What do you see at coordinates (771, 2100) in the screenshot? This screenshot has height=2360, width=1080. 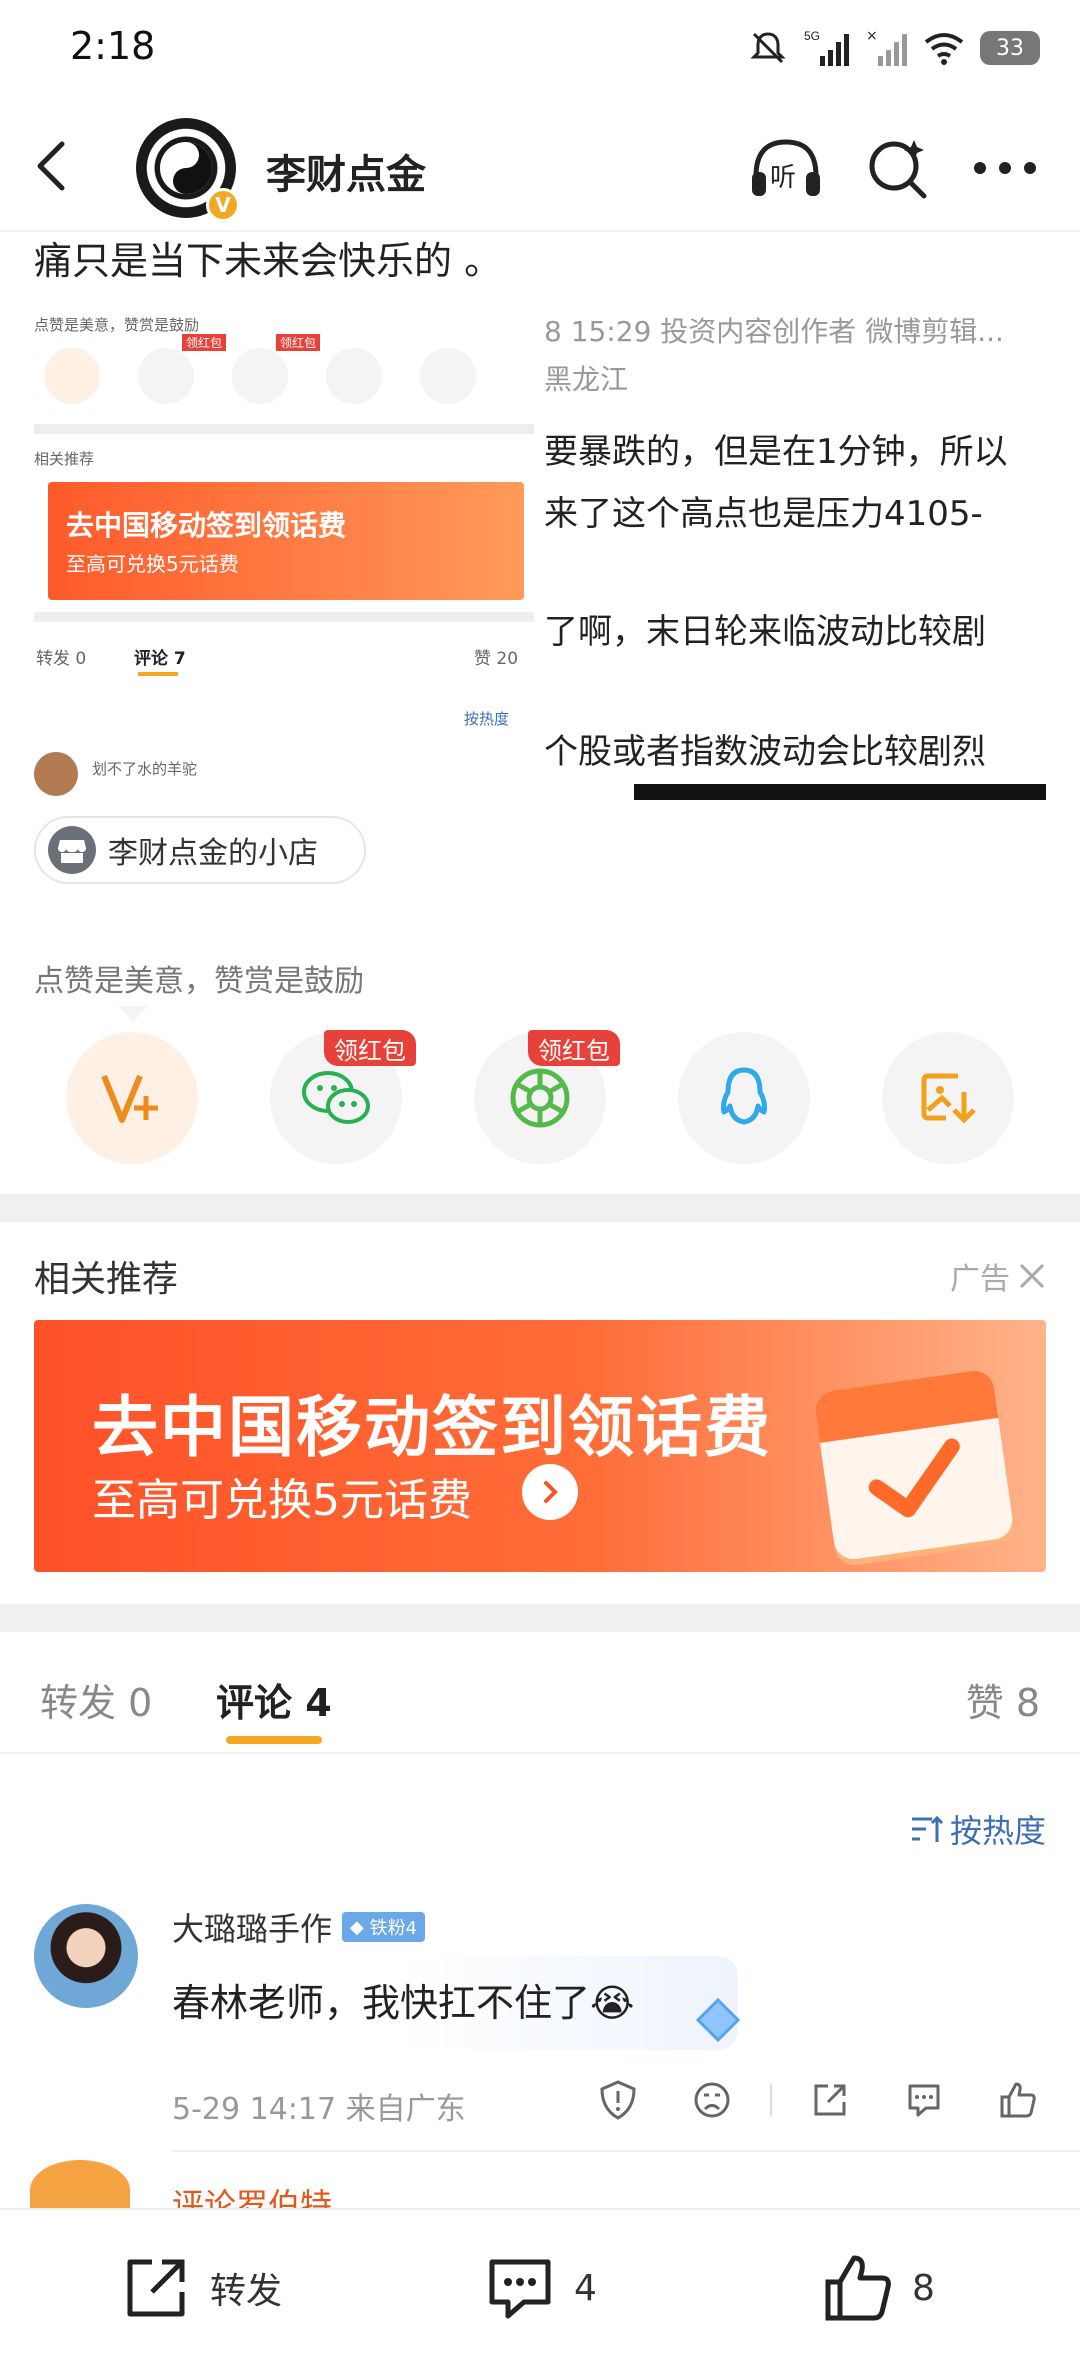 I see `action-divider` at bounding box center [771, 2100].